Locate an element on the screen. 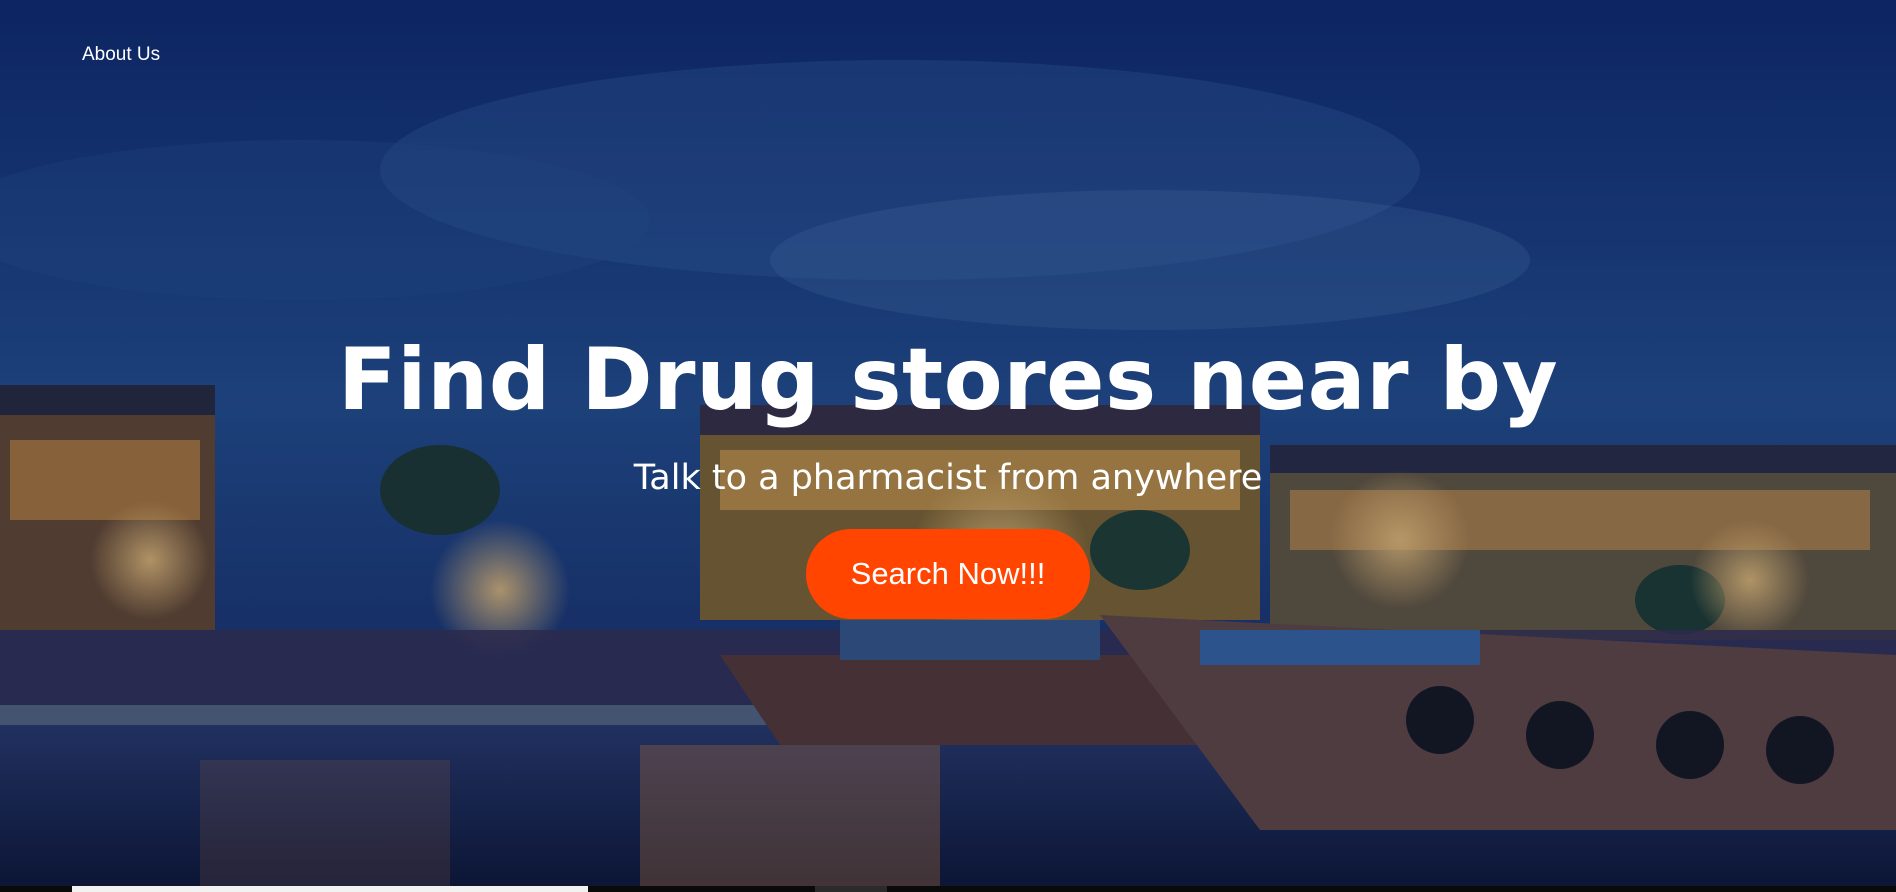  search-now-button: Search Now!!! is located at coordinates (948, 574).